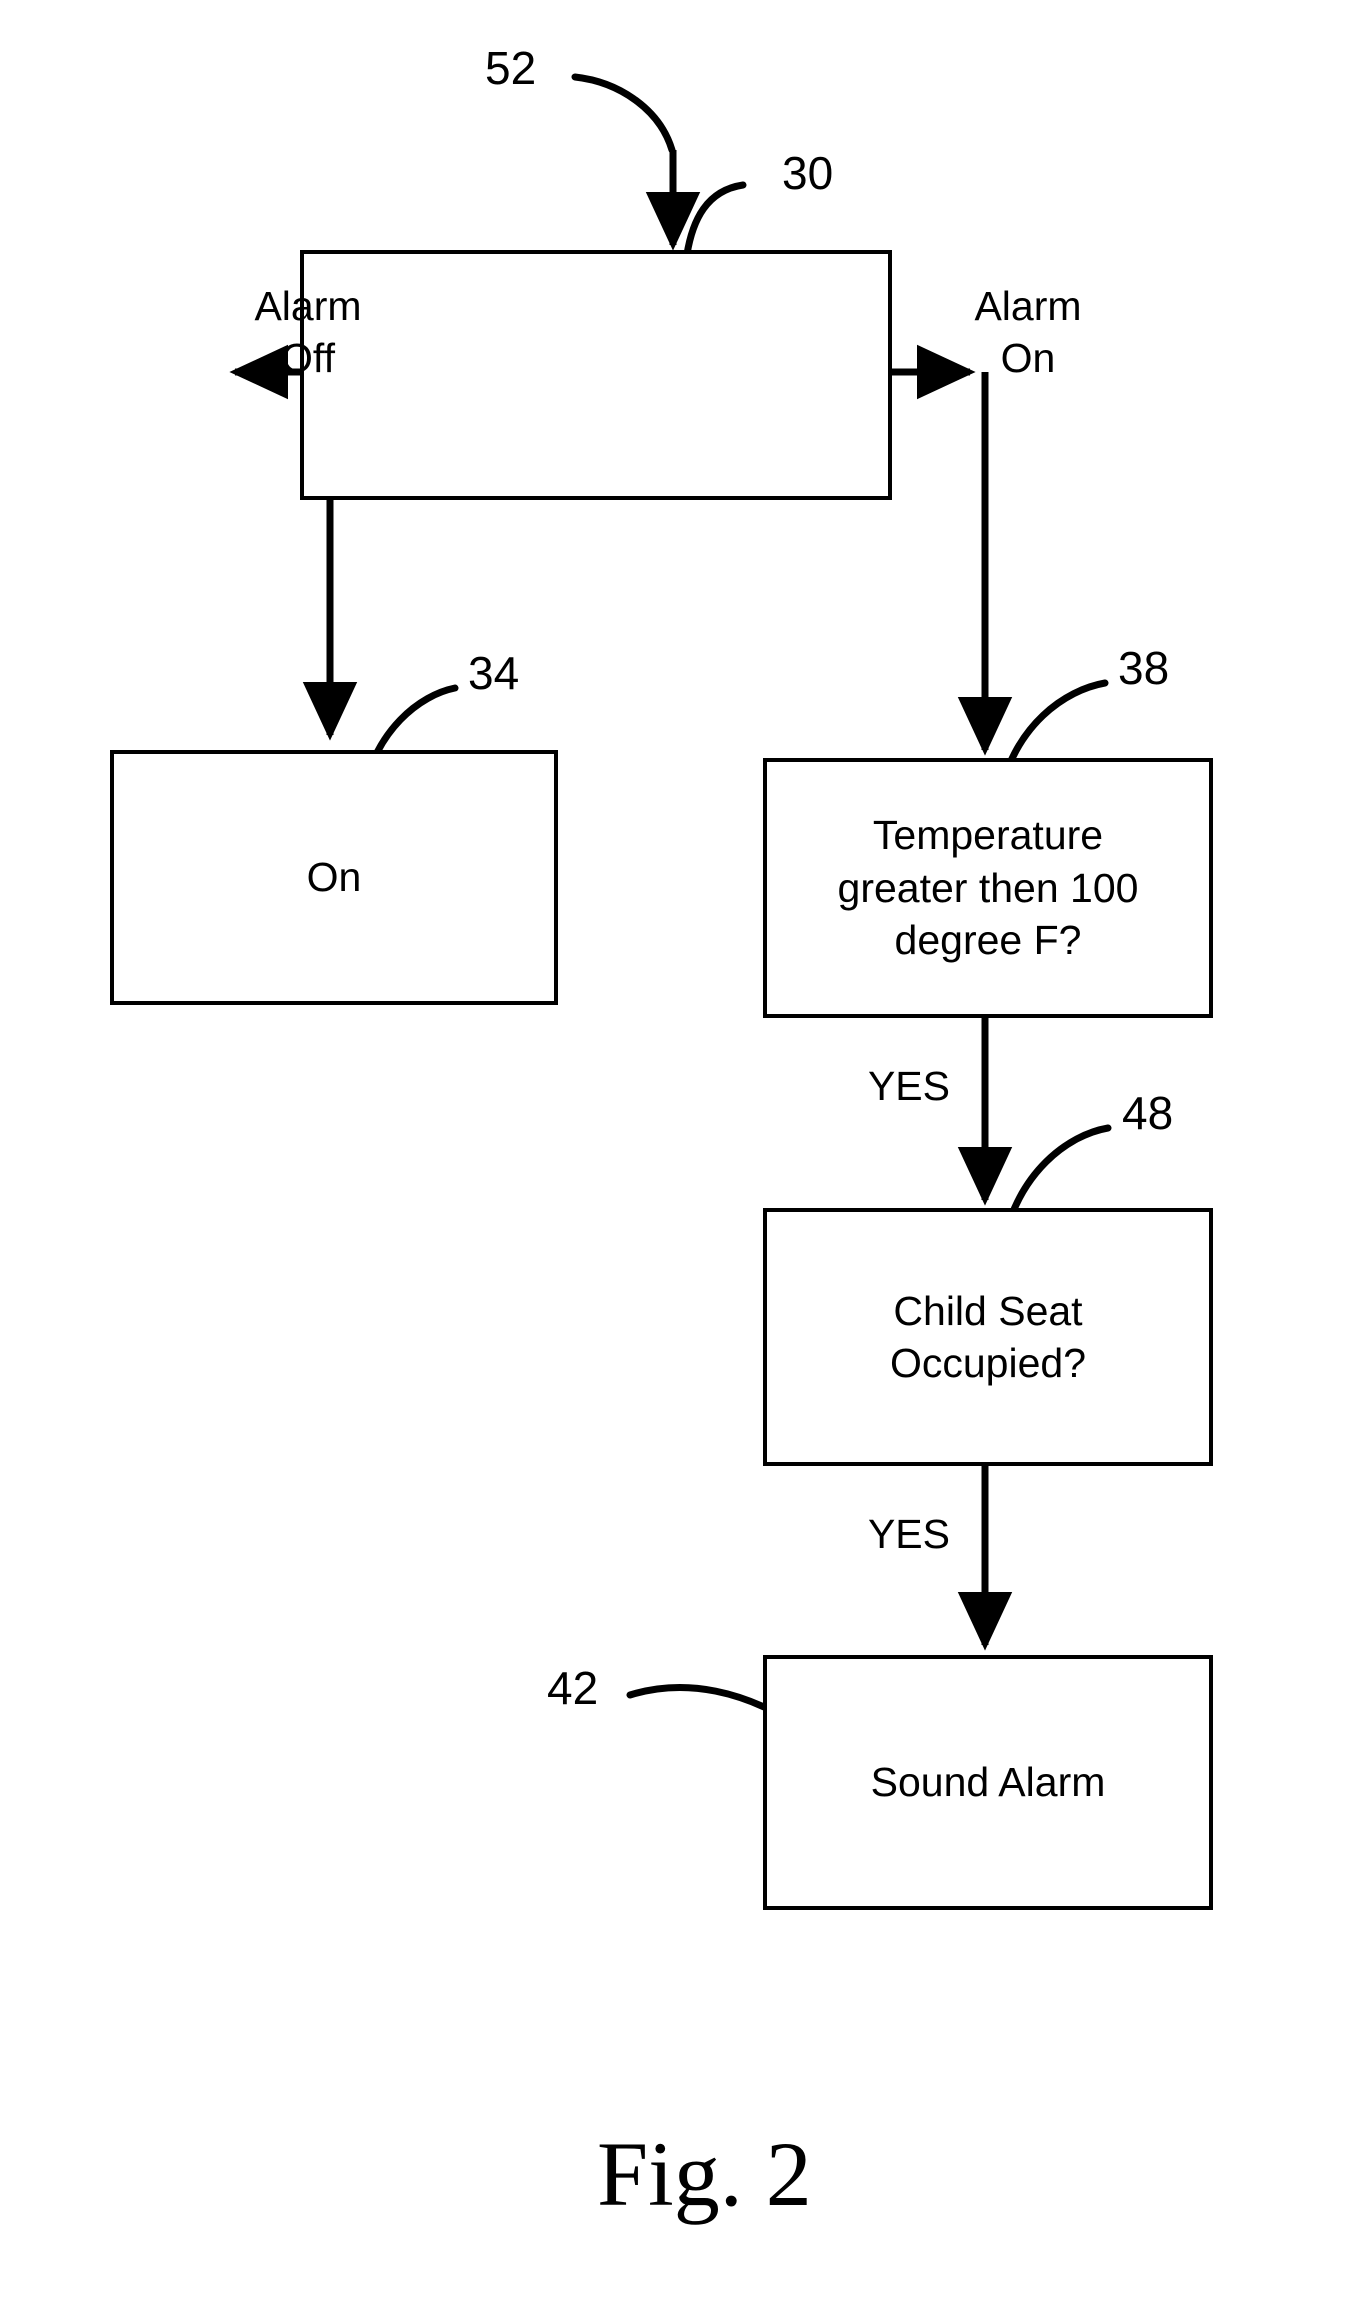  What do you see at coordinates (573, 1688) in the screenshot?
I see `ref-numeral-42: 42` at bounding box center [573, 1688].